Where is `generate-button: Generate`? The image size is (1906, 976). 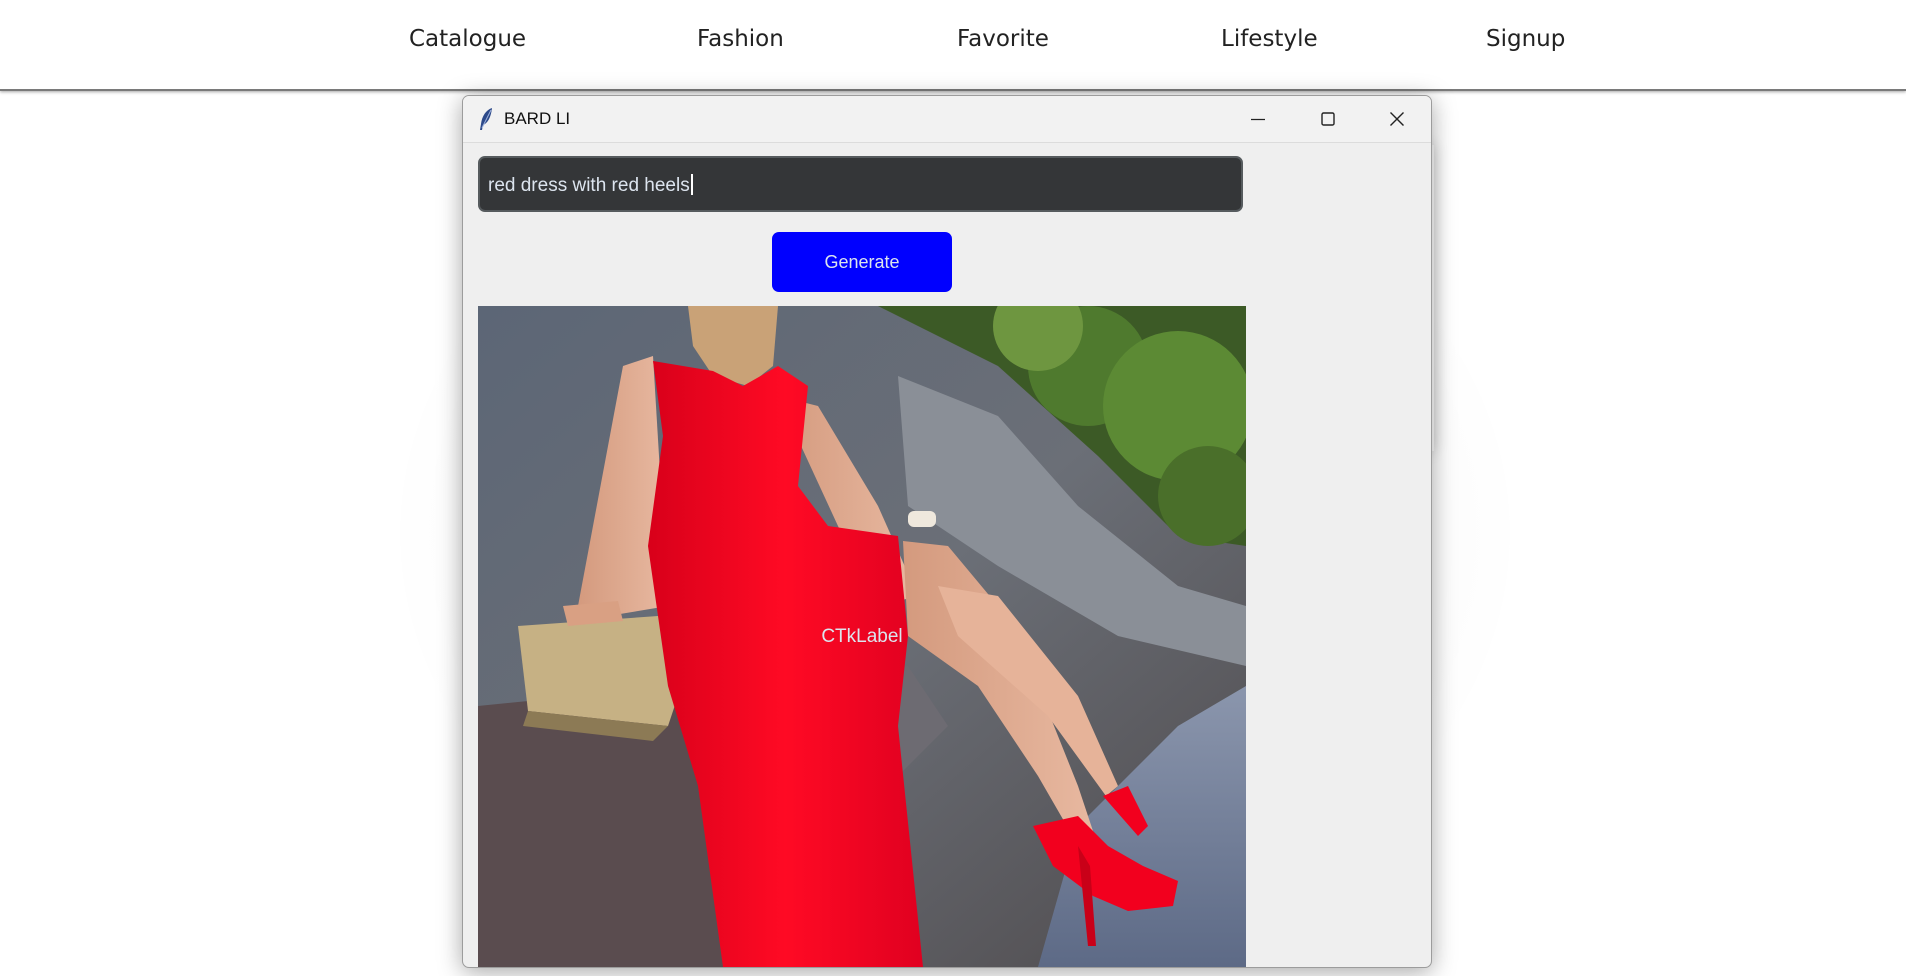 generate-button: Generate is located at coordinates (862, 262).